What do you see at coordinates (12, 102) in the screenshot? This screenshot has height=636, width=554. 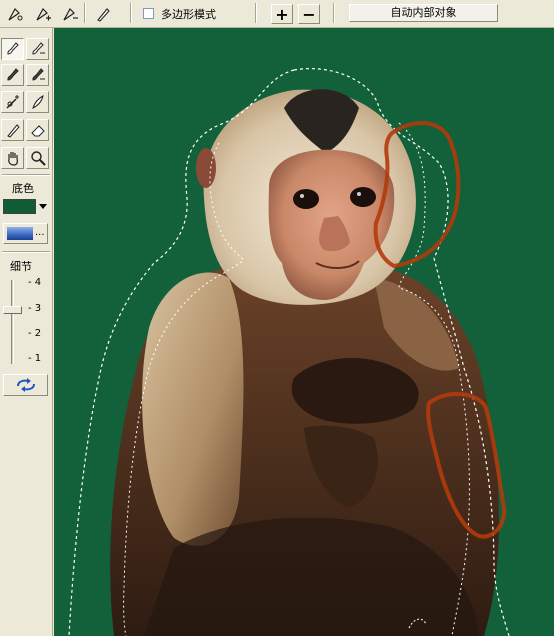 I see `wand-icon` at bounding box center [12, 102].